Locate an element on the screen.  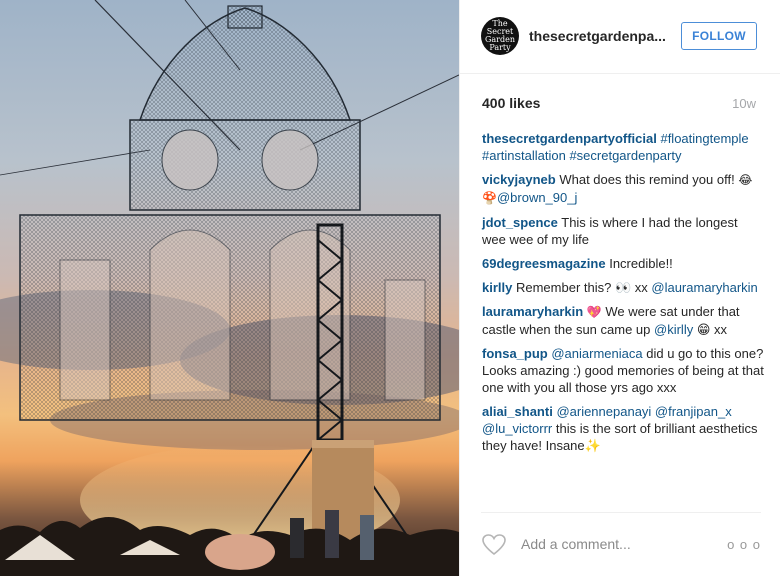
comment-author: lauramaryharkin is located at coordinates (532, 311).